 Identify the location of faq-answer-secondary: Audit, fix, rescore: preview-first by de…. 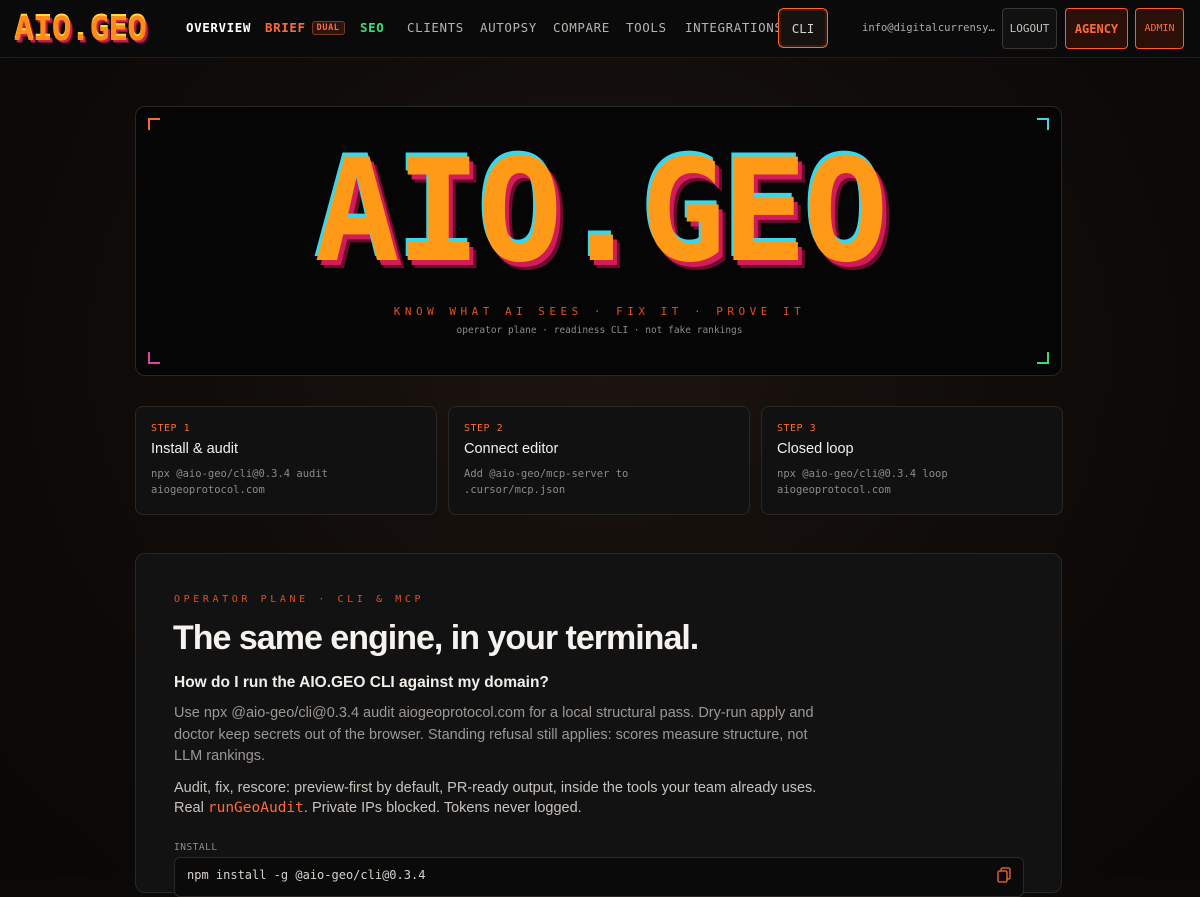
(499, 798).